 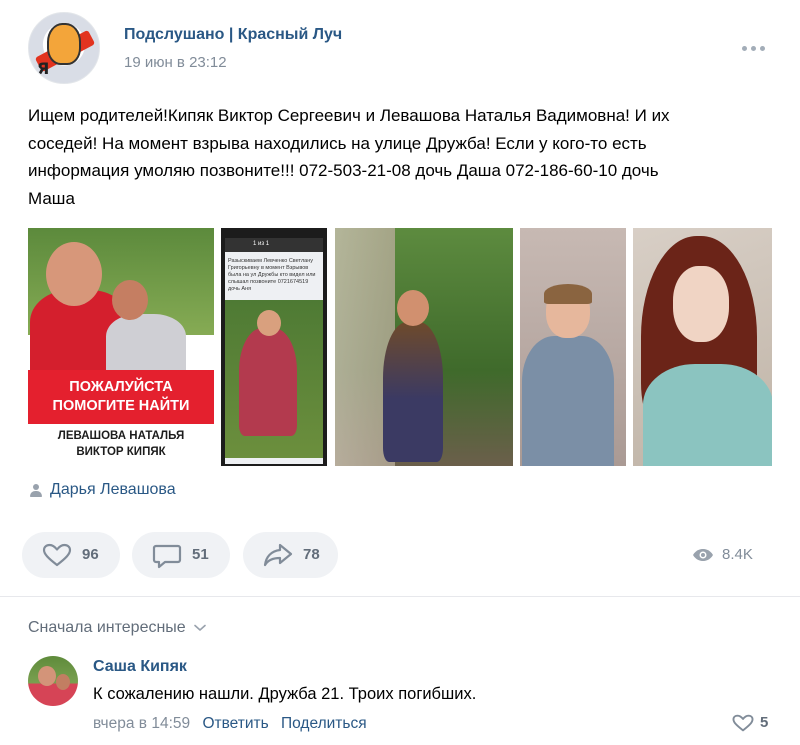 I want to click on logo-letter: Я, so click(x=43, y=68).